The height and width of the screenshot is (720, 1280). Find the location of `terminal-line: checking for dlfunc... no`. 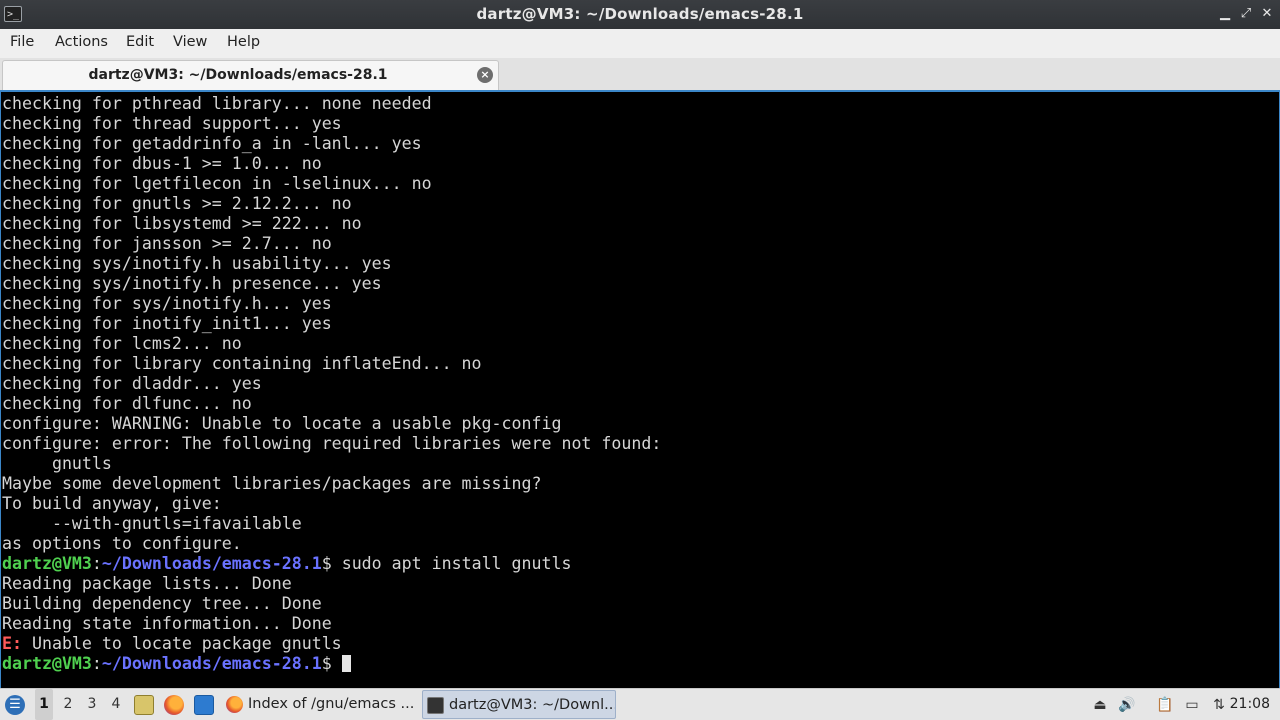

terminal-line: checking for dlfunc... no is located at coordinates (127, 403).